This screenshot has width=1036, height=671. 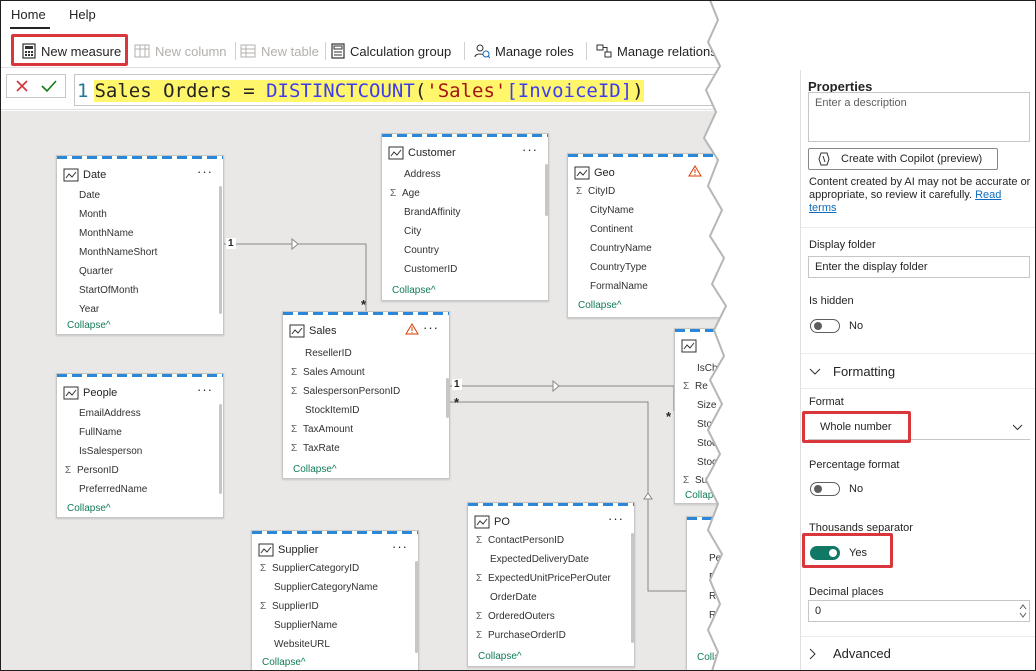 What do you see at coordinates (825, 326) in the screenshot?
I see `is-hidden-toggle` at bounding box center [825, 326].